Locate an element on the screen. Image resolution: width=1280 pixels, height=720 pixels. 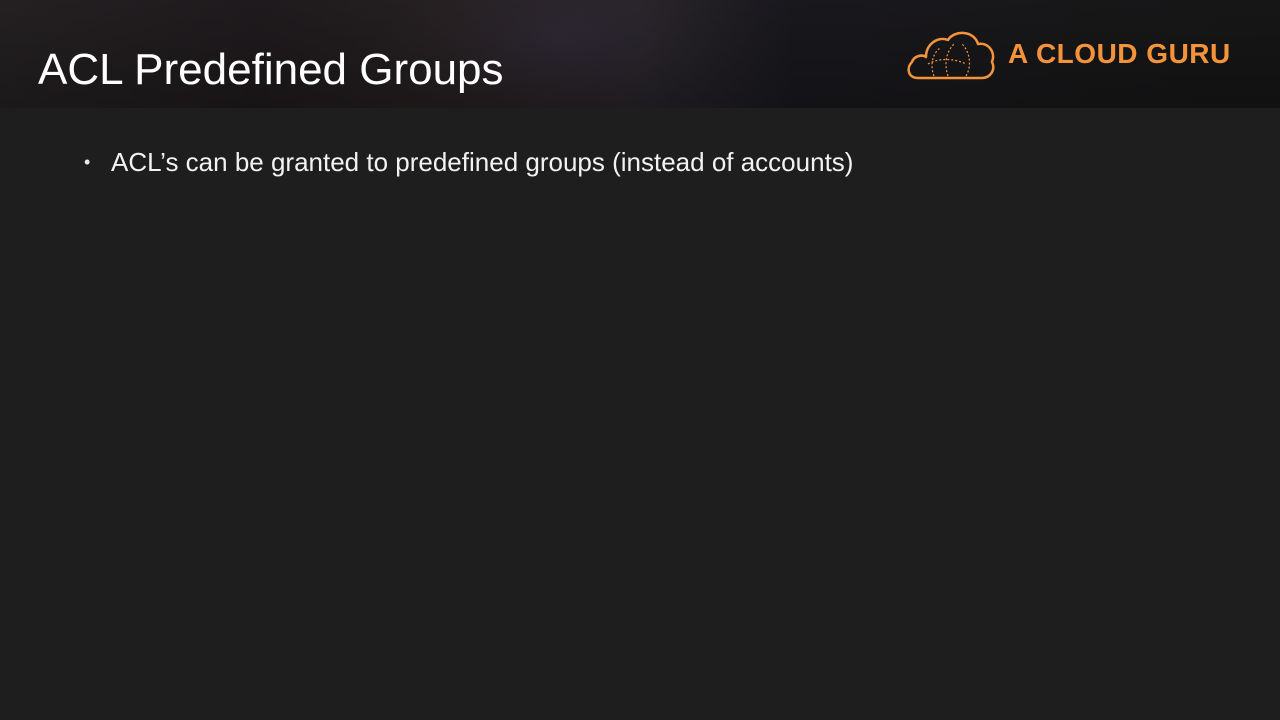
brand-name: A CLOUD GURU is located at coordinates (1119, 53).